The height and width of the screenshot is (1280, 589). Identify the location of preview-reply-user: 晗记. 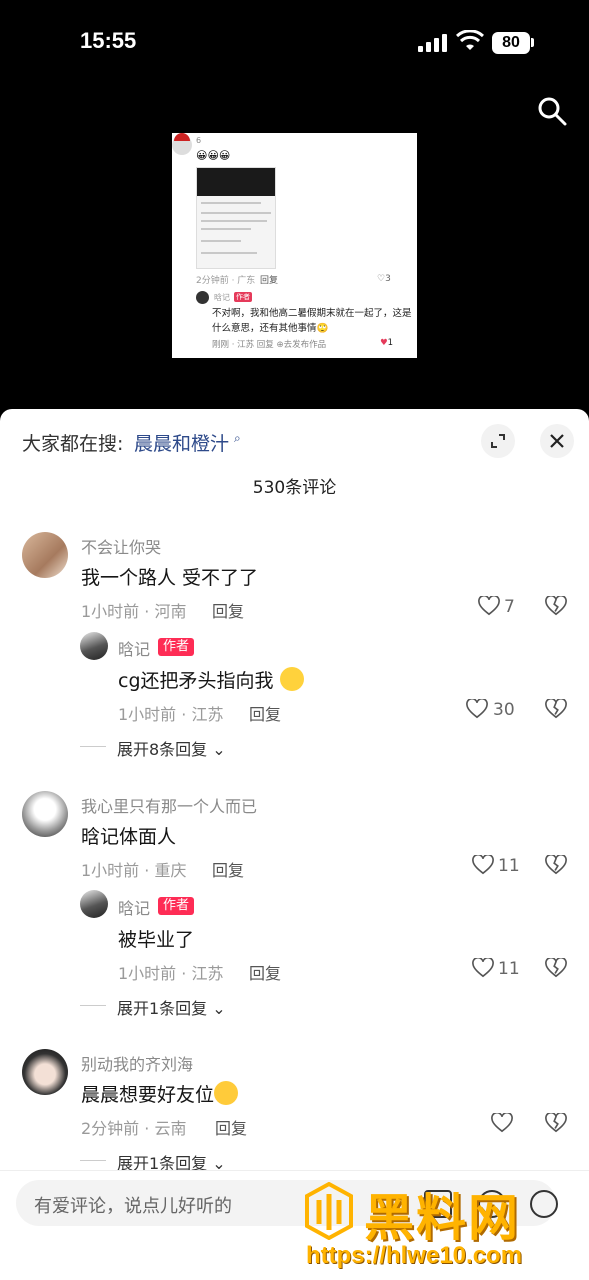
(222, 297).